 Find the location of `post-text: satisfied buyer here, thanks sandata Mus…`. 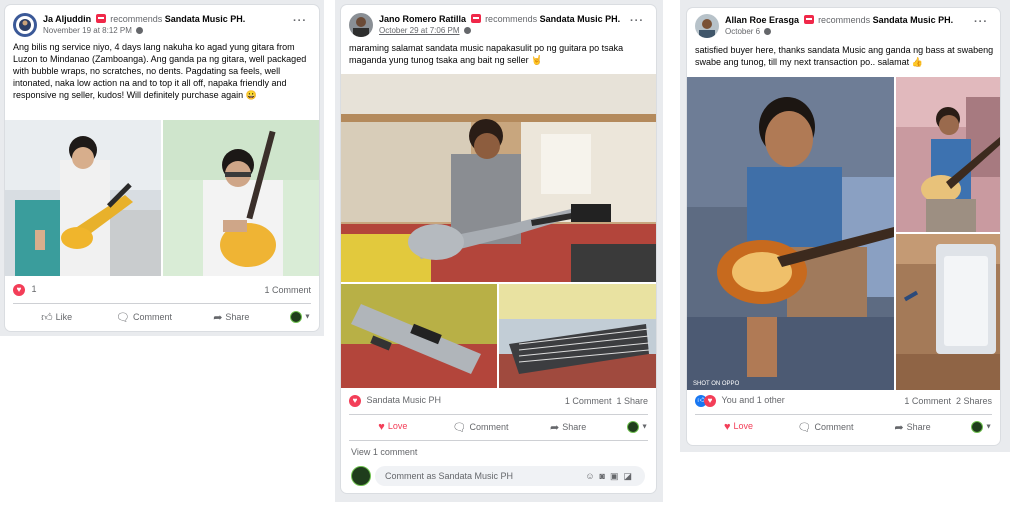

post-text: satisfied buyer here, thanks sandata Mus… is located at coordinates (844, 56).